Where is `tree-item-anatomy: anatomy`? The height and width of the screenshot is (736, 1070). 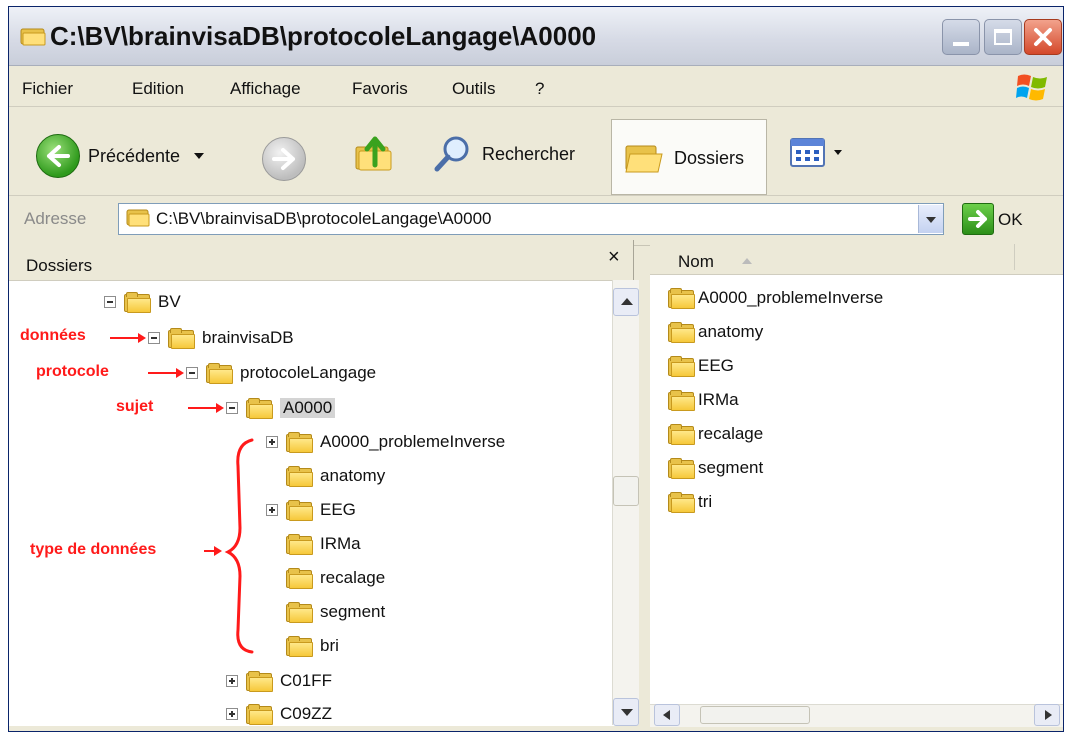 tree-item-anatomy: anatomy is located at coordinates (335, 476).